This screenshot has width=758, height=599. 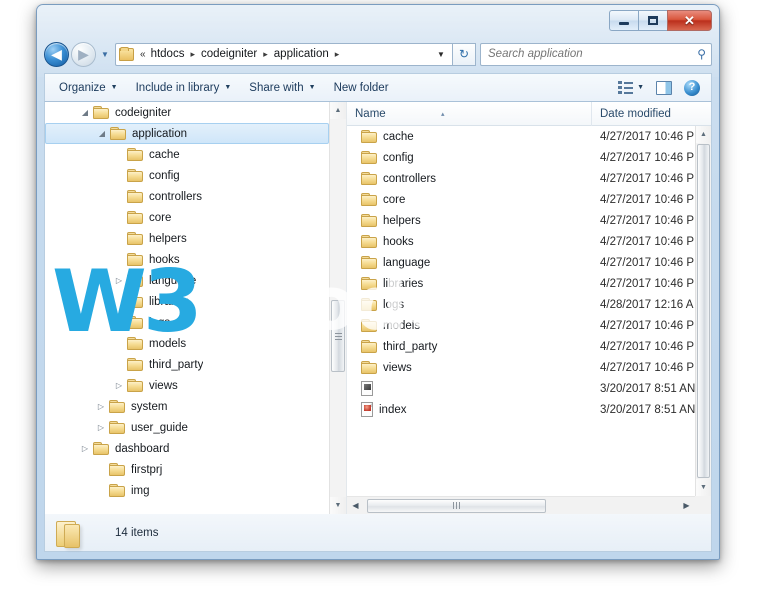 What do you see at coordinates (187, 154) in the screenshot?
I see `tree-item-cache: cache` at bounding box center [187, 154].